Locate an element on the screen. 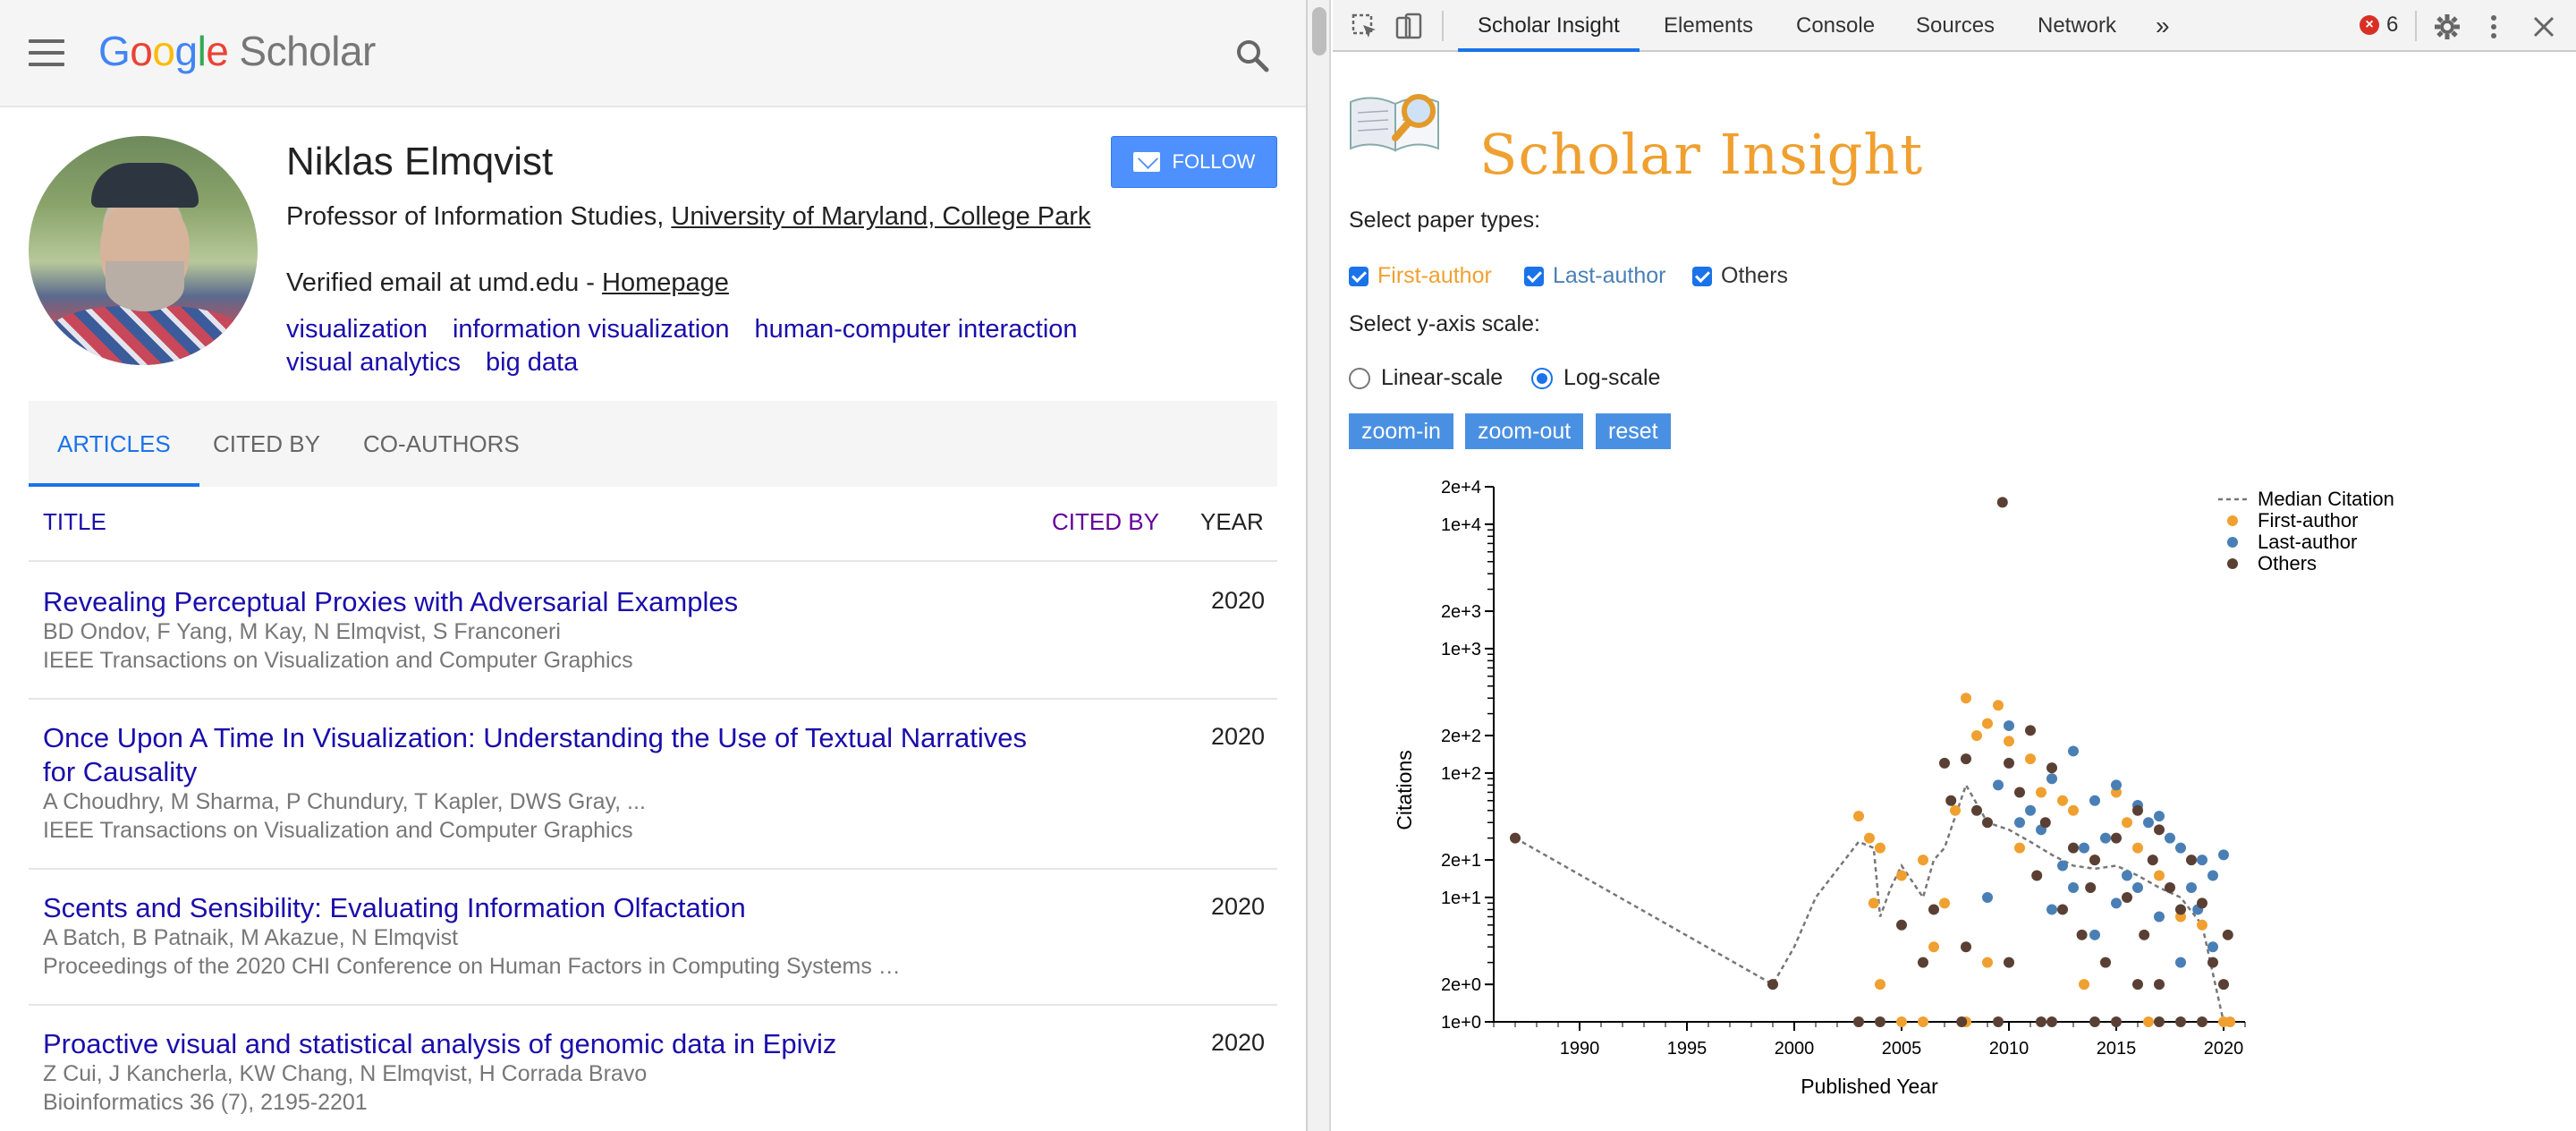  tab-network: Network is located at coordinates (2077, 26).